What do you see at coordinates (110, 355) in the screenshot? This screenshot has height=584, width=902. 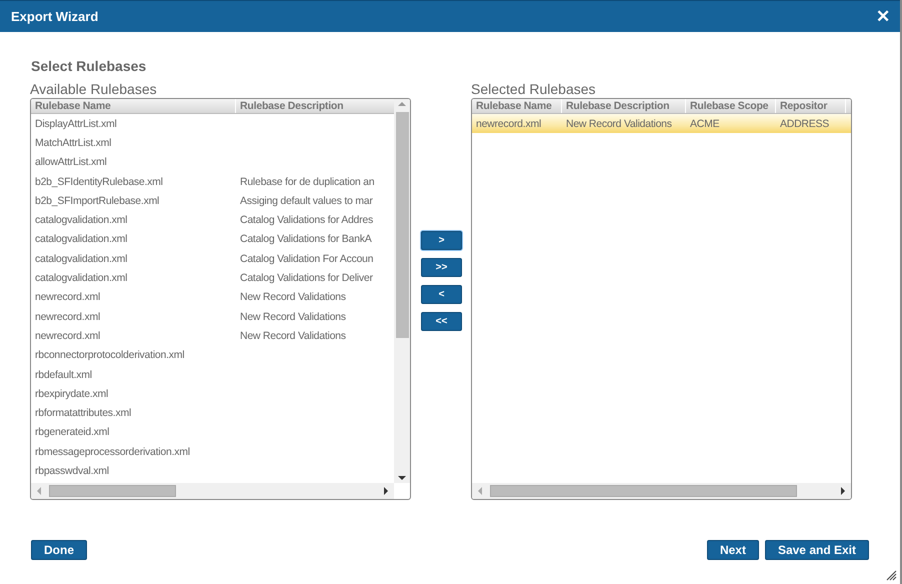 I see `table-cell-text: rbconnectorprotocolderivation.xml` at bounding box center [110, 355].